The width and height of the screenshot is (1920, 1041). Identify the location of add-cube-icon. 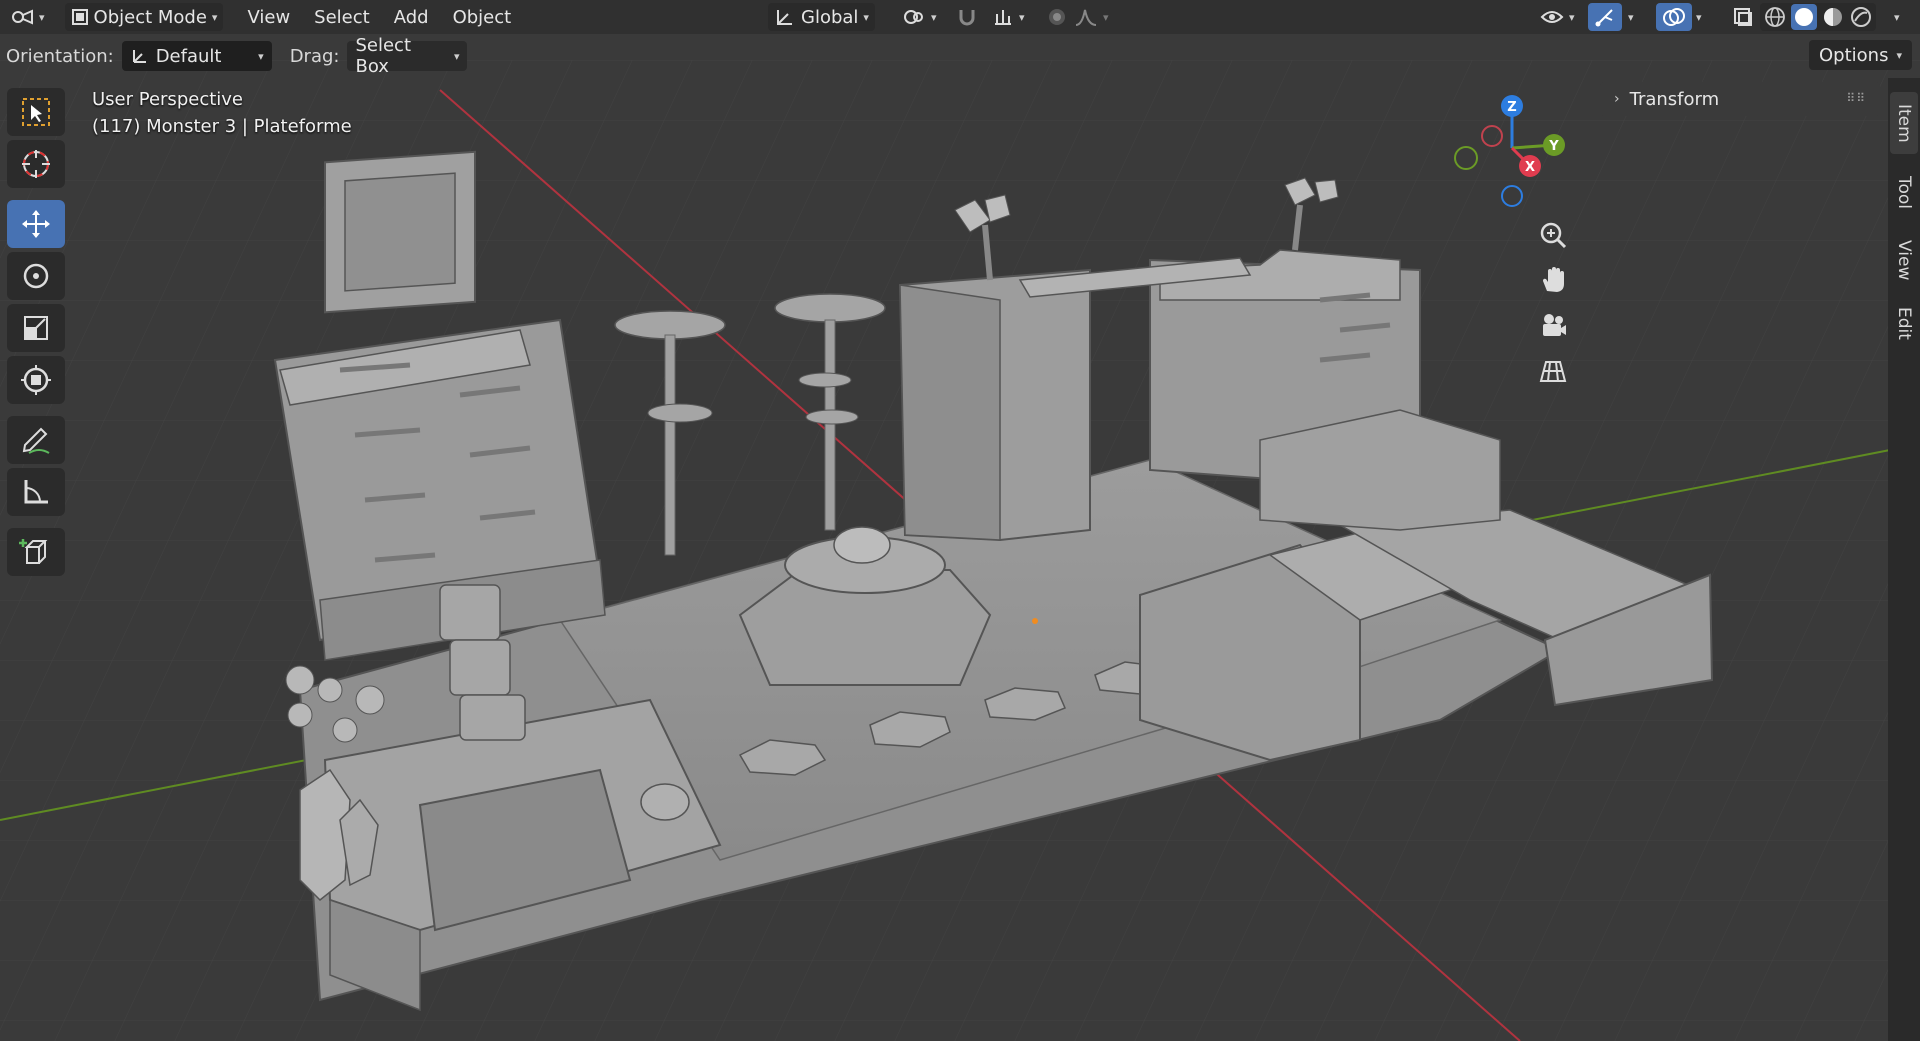
(36, 552).